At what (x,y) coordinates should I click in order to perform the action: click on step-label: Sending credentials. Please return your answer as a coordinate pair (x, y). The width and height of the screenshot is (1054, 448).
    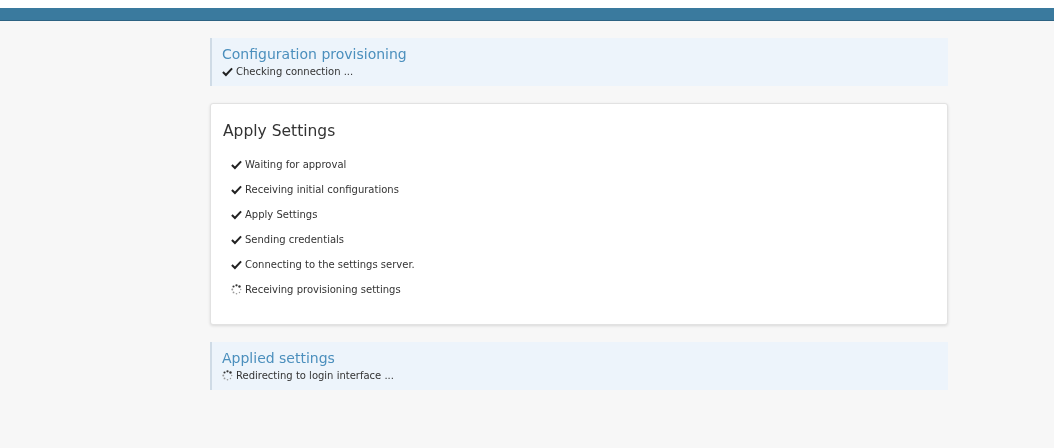
    Looking at the image, I should click on (295, 239).